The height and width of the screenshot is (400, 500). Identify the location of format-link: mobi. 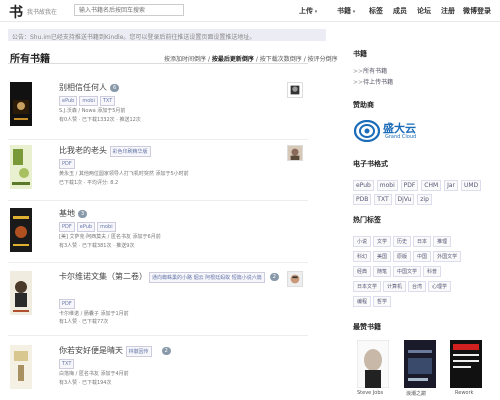
(387, 185).